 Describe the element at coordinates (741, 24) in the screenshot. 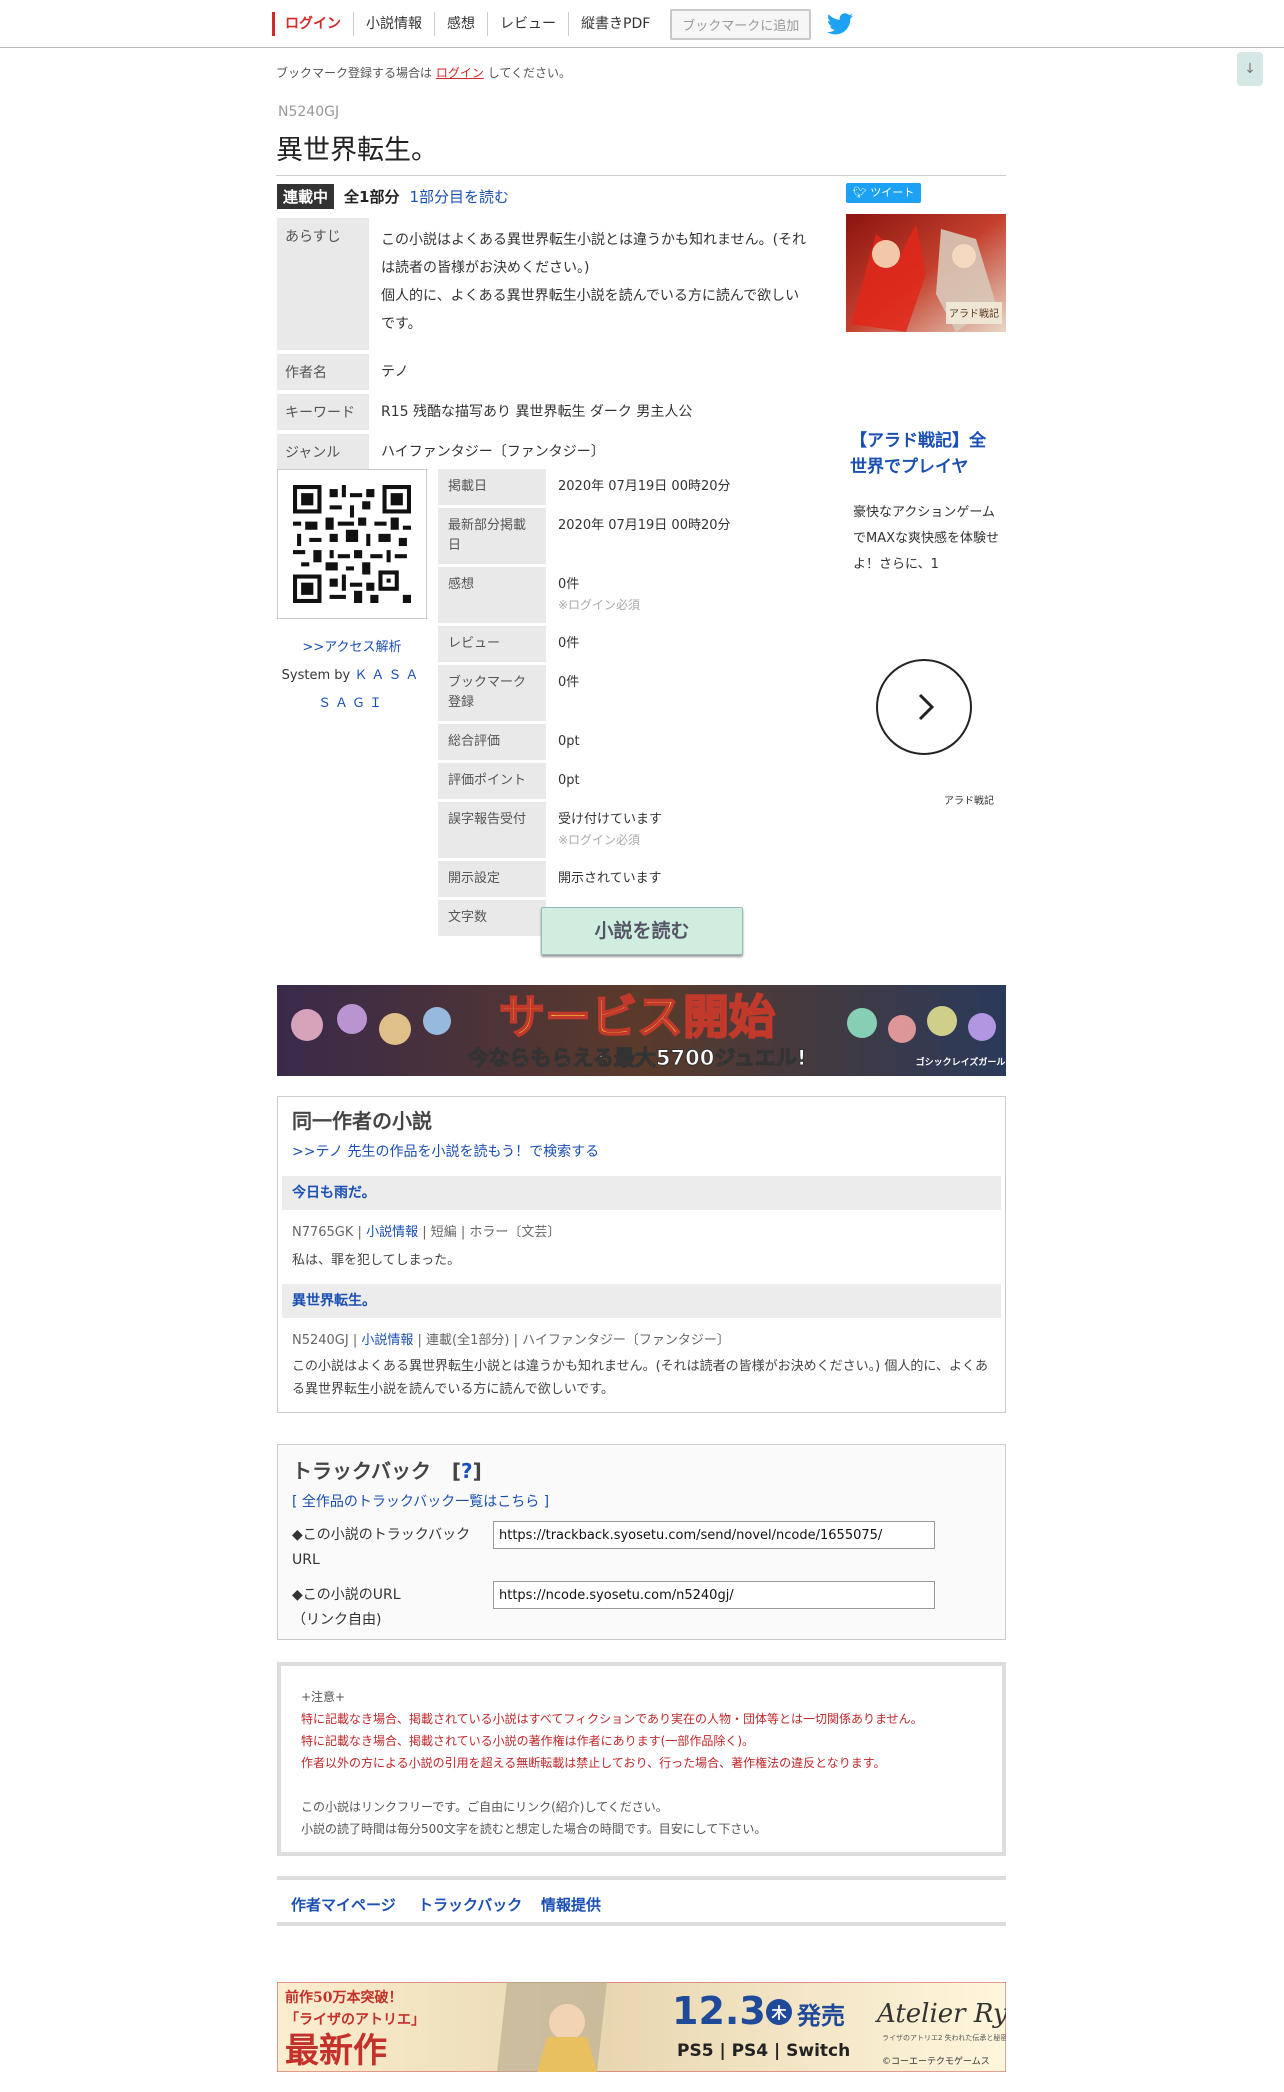

I see `bookmark-button: ブックマークに追加` at that location.